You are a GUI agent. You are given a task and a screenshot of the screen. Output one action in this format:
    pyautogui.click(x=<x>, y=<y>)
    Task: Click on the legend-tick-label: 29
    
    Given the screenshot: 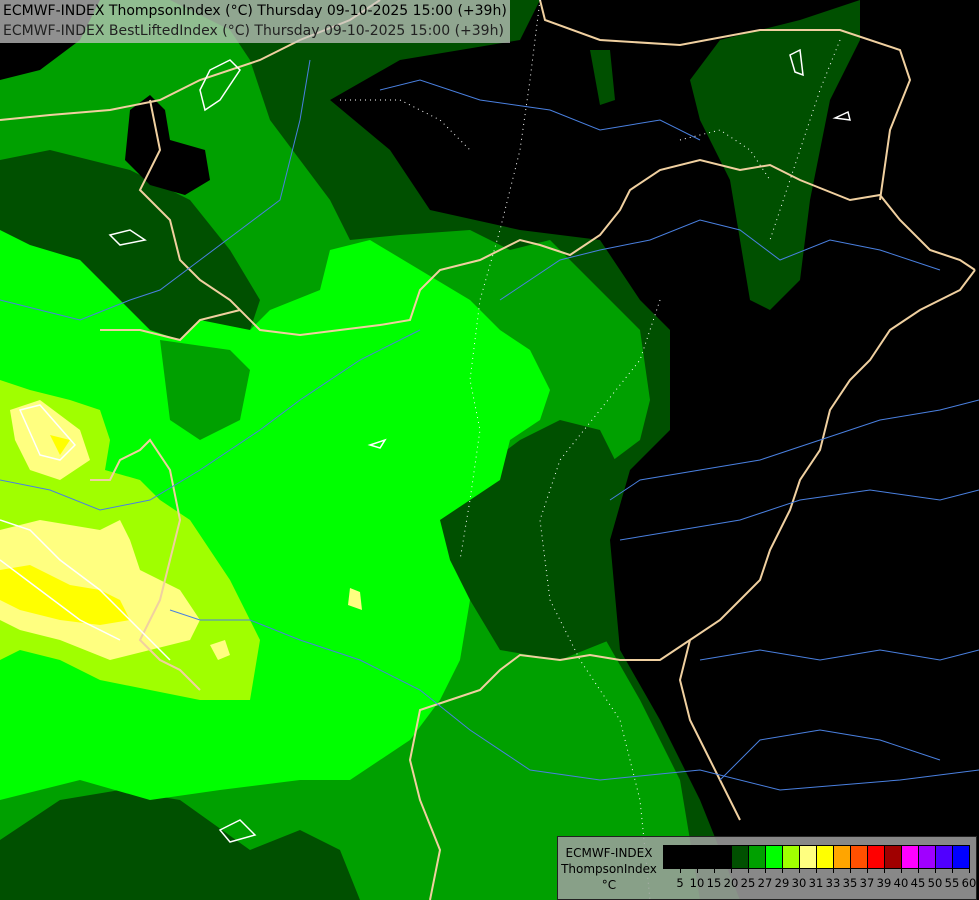 What is the action you would take?
    pyautogui.click(x=782, y=883)
    